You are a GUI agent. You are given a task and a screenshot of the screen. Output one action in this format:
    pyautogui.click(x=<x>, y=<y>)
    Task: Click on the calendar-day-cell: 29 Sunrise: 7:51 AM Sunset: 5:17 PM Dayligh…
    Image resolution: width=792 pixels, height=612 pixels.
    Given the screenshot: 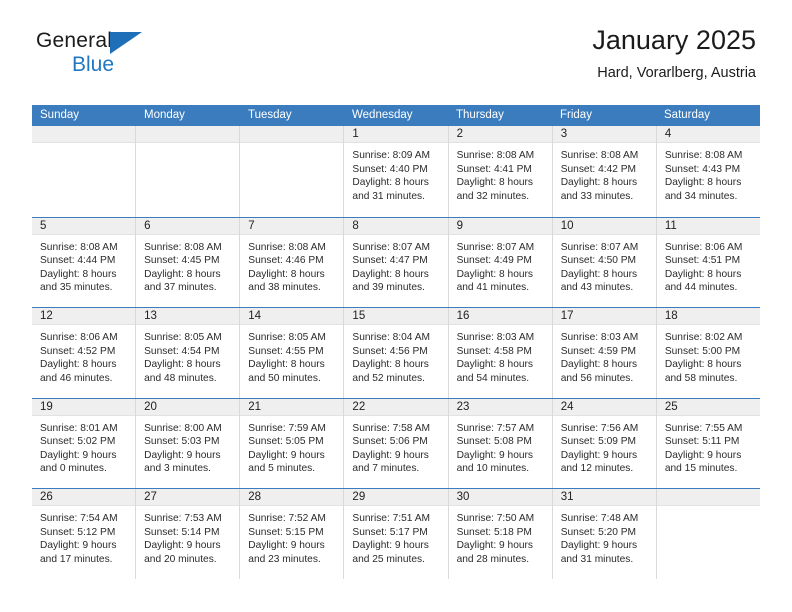 What is the action you would take?
    pyautogui.click(x=395, y=534)
    